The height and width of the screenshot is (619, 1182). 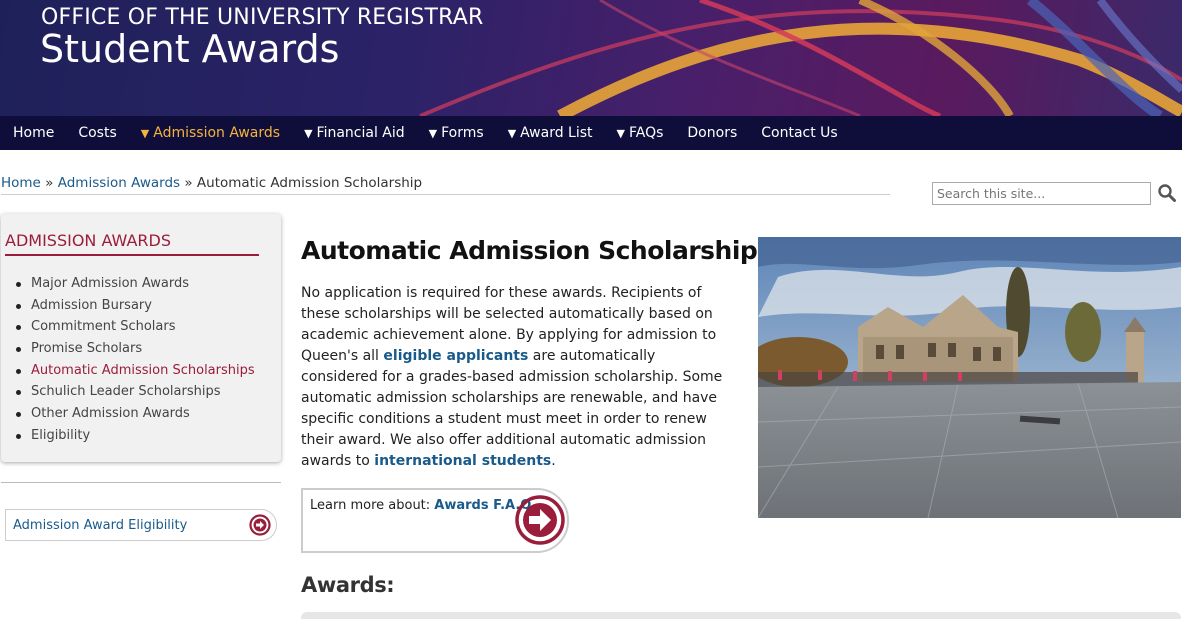 What do you see at coordinates (455, 356) in the screenshot?
I see `eligible-applicants-link: eligible applicants` at bounding box center [455, 356].